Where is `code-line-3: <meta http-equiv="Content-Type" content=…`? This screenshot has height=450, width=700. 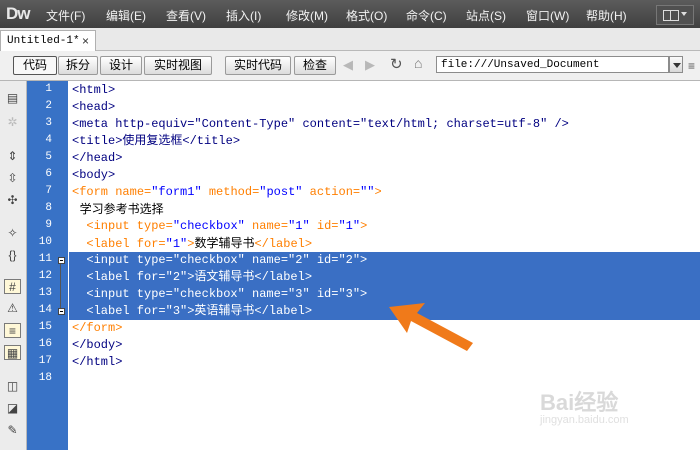 code-line-3: <meta http-equiv="Content-Type" content=… is located at coordinates (320, 124).